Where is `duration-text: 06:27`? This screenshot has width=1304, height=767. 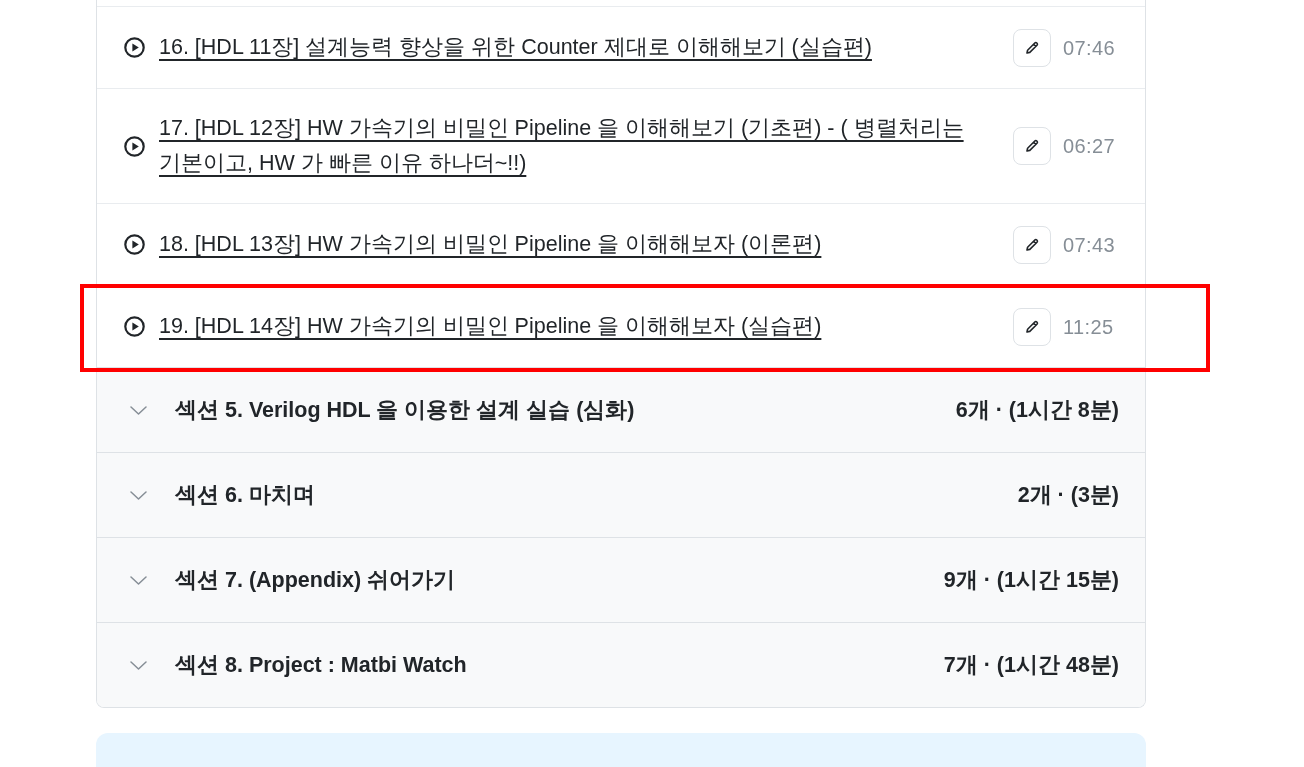 duration-text: 06:27 is located at coordinates (1090, 146).